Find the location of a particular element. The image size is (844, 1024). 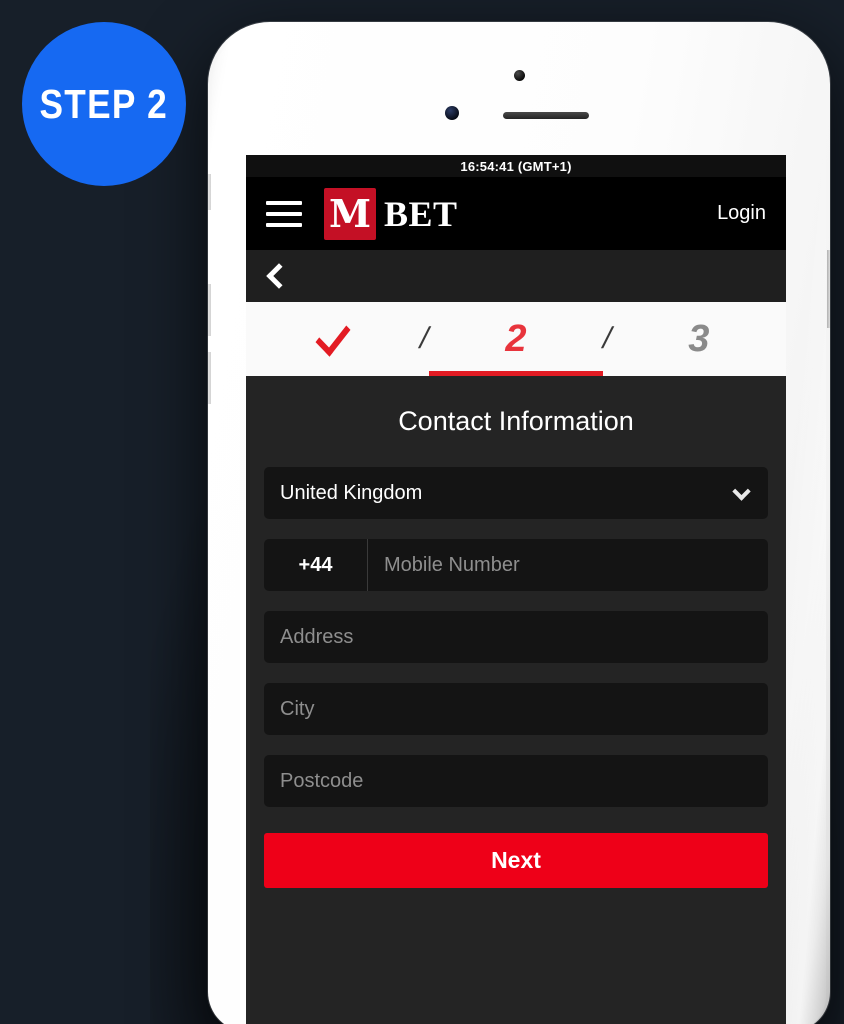

brand-mark-icon: M is located at coordinates (350, 213).